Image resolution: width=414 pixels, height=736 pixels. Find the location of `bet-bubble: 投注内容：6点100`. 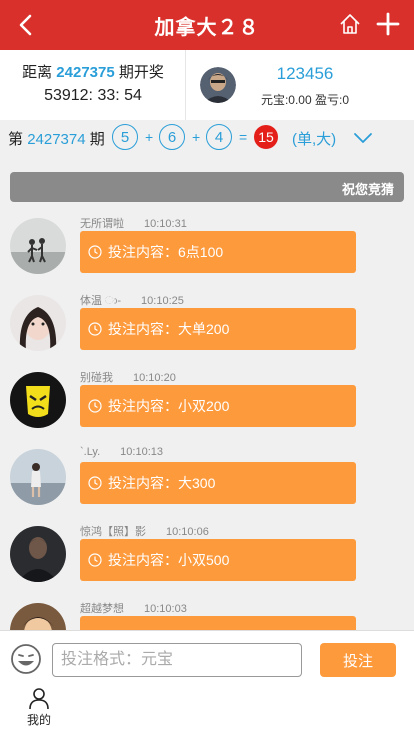

bet-bubble: 投注内容：6点100 is located at coordinates (218, 252).